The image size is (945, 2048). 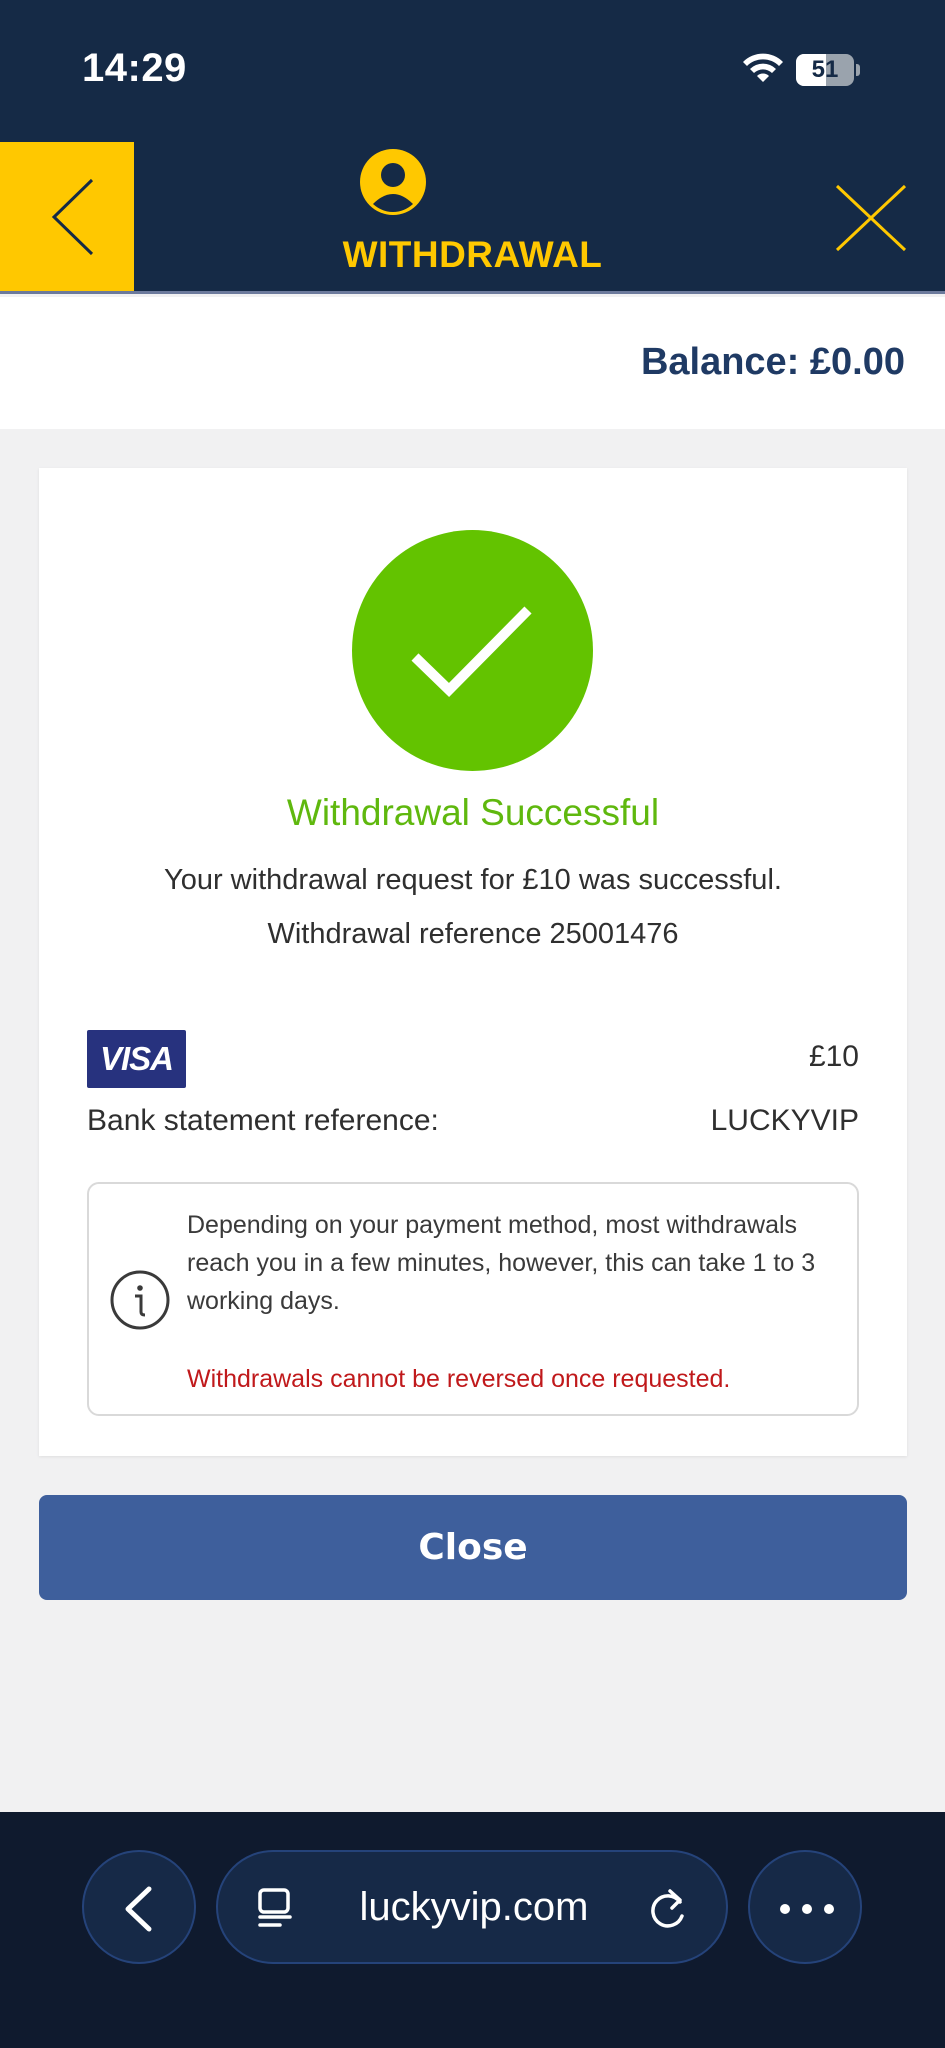 I want to click on app-header: WITHDRAWAL, so click(x=472, y=218).